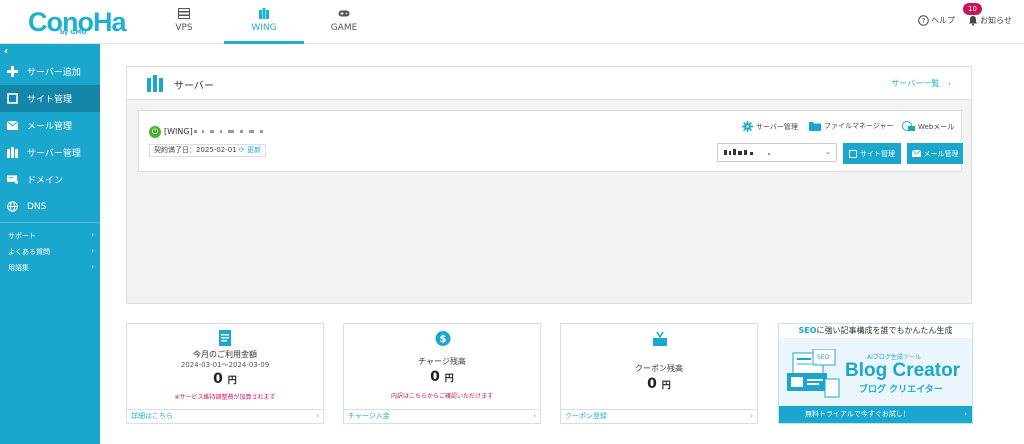 This screenshot has height=444, width=1024. Describe the element at coordinates (442, 416) in the screenshot. I see `charge-deposit-link: チャージ入金 ›` at that location.